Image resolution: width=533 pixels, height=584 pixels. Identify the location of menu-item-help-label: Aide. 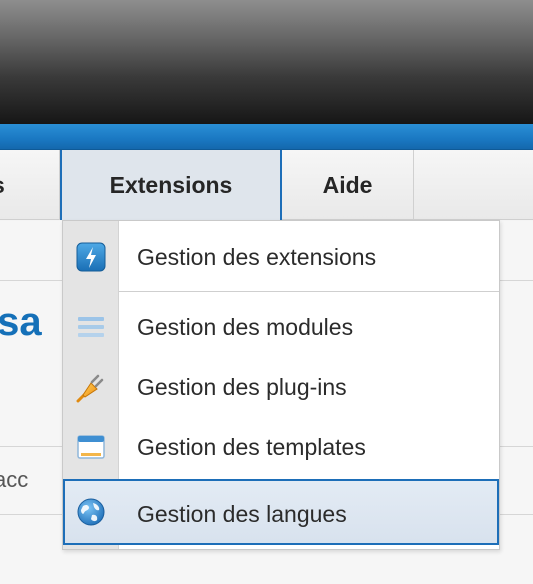
(347, 184).